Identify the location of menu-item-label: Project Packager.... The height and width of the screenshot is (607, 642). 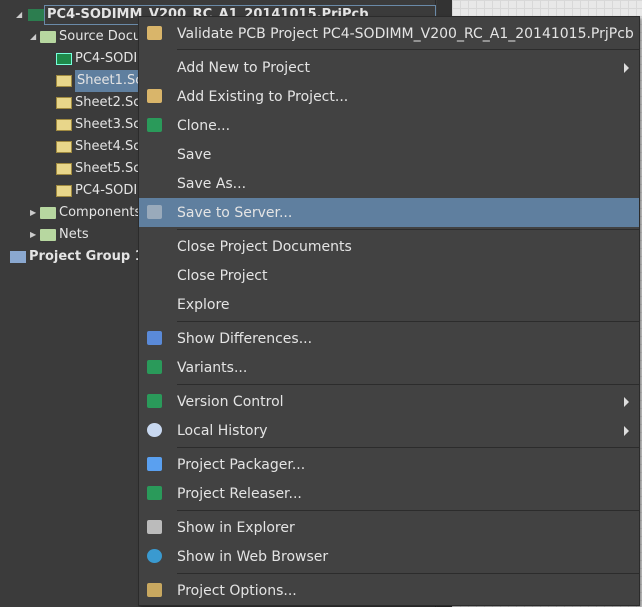
(241, 464).